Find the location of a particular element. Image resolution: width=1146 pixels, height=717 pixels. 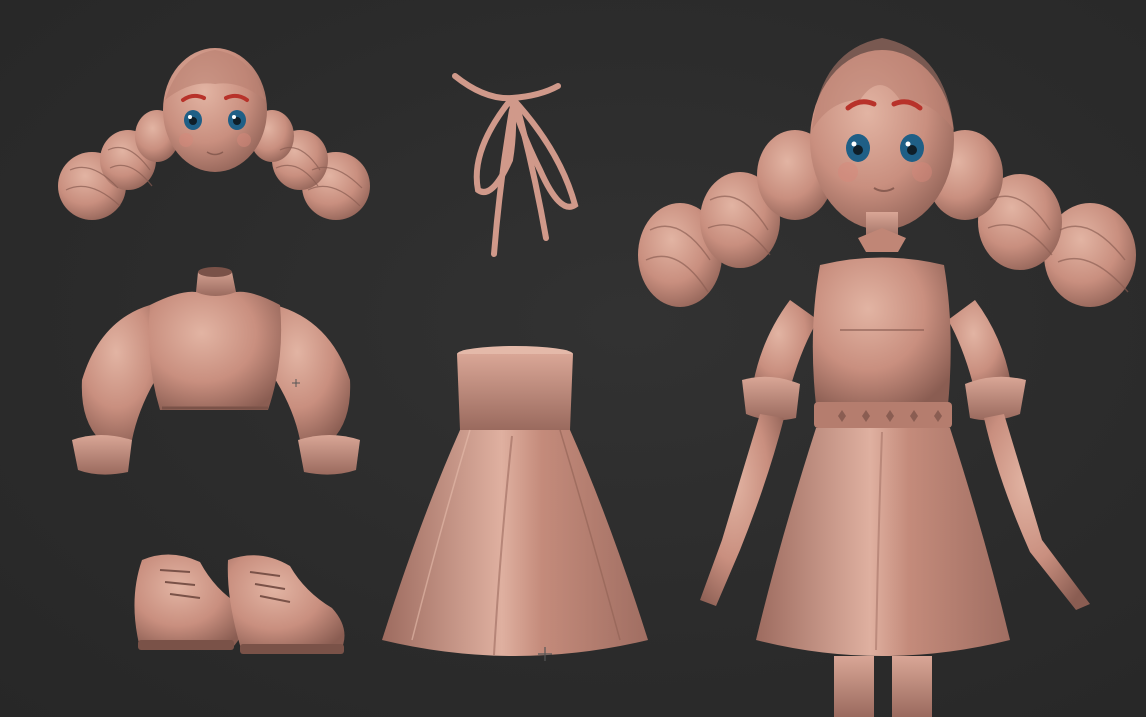

character-pupil-right is located at coordinates (912, 150).